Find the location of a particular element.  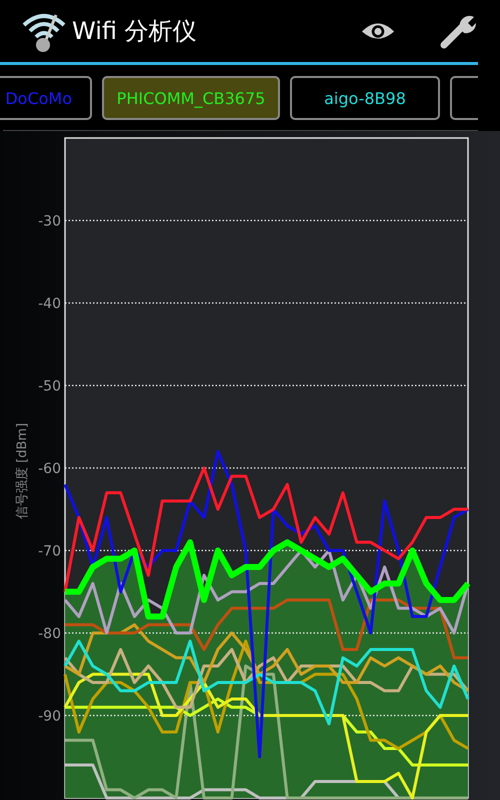

y-tick-label: -80 is located at coordinates (49, 634).